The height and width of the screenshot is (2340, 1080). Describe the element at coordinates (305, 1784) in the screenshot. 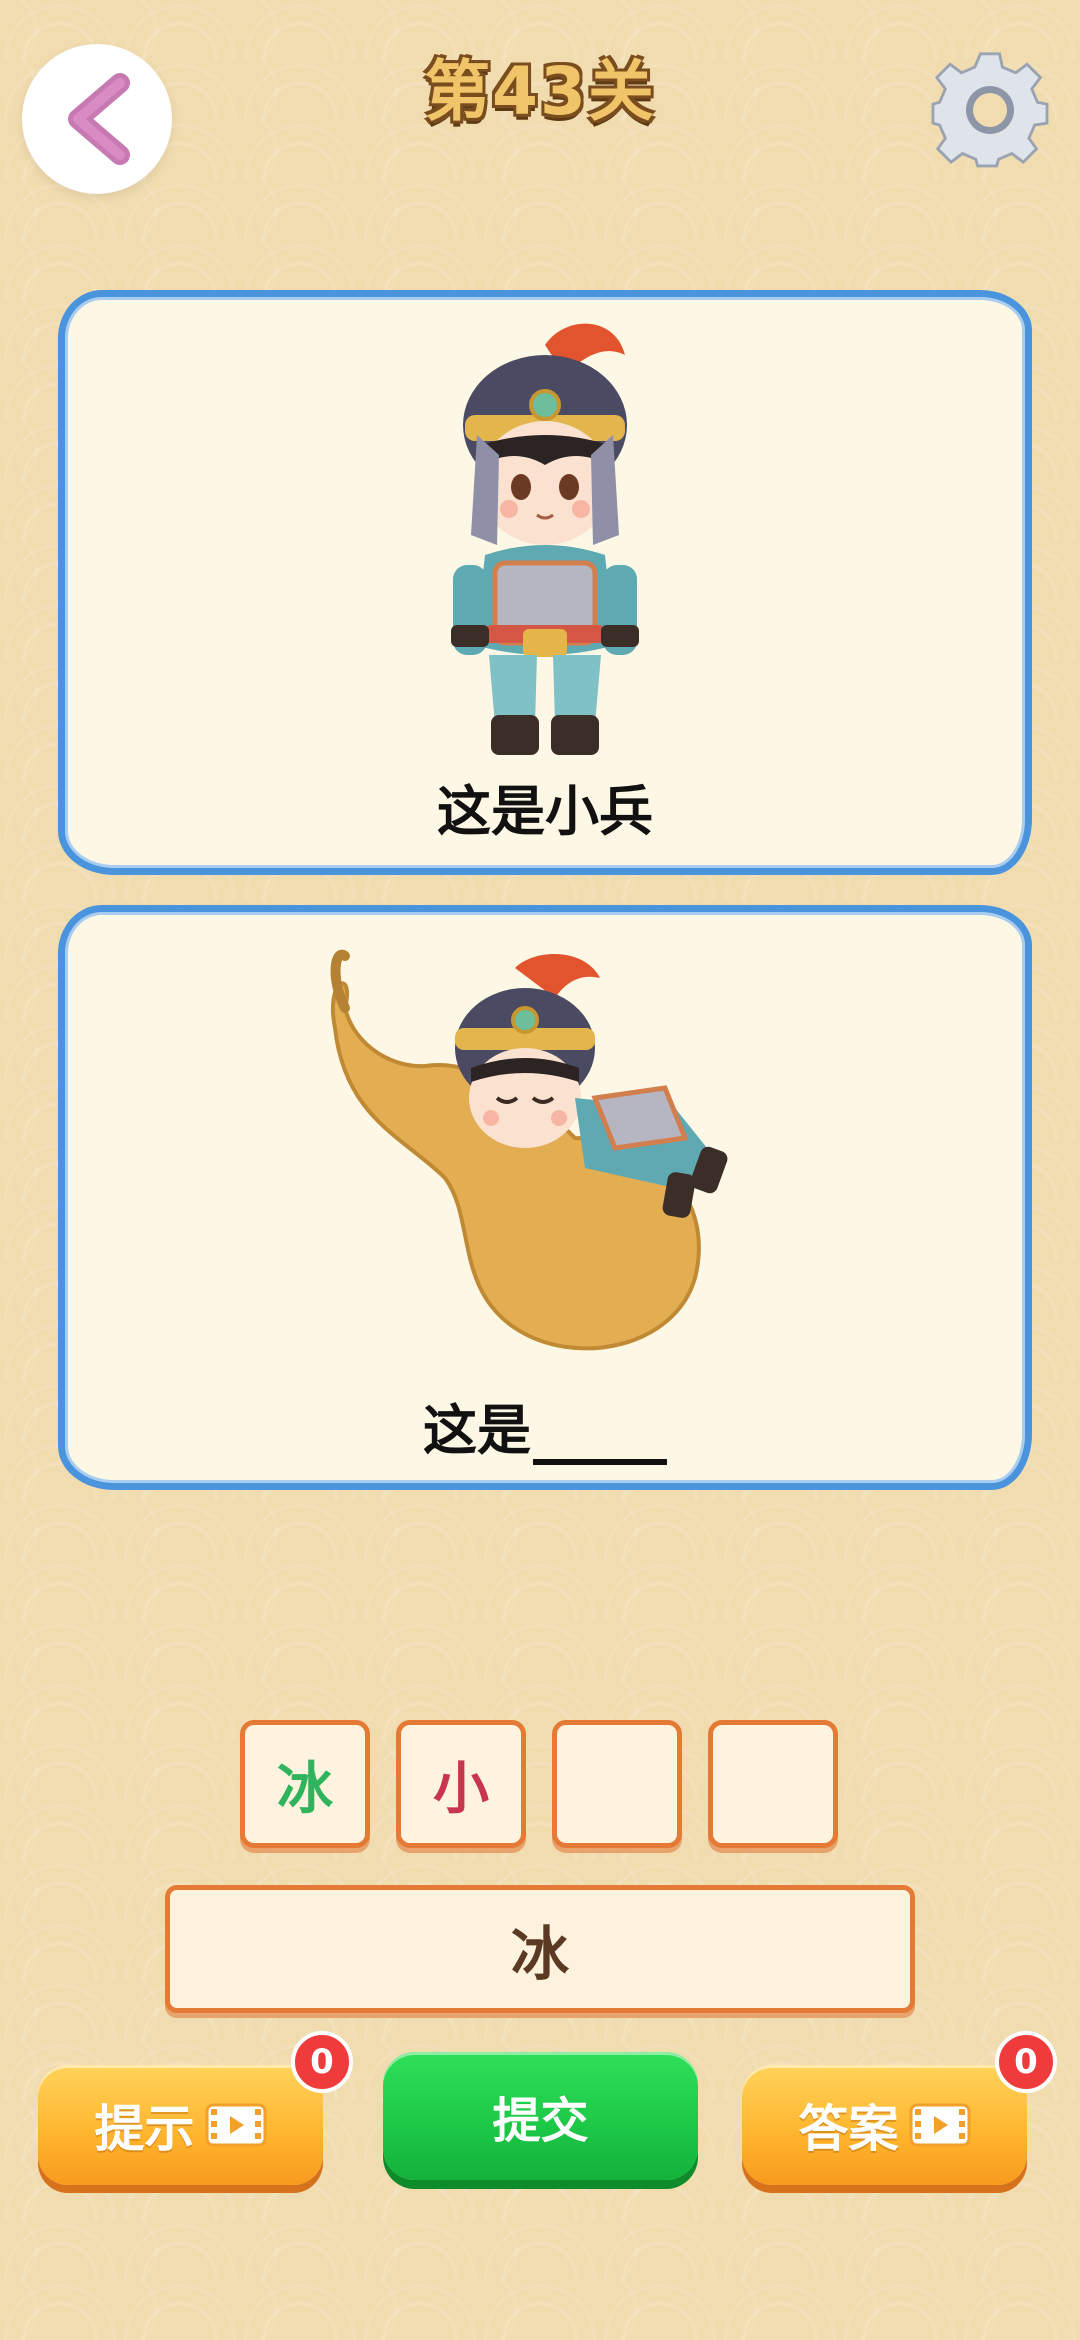

I see `answer-slot-1: 冰` at that location.